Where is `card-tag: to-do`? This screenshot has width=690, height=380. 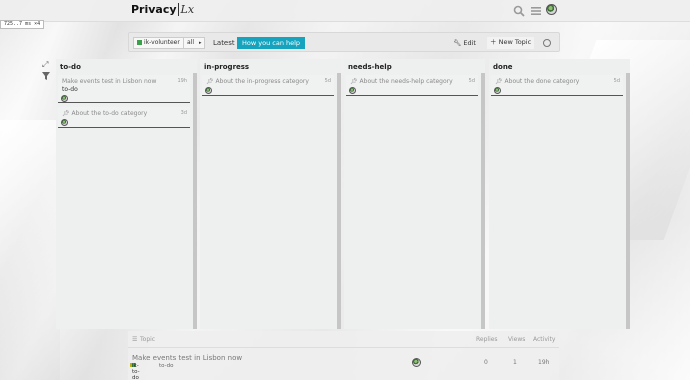 card-tag: to-do is located at coordinates (70, 89).